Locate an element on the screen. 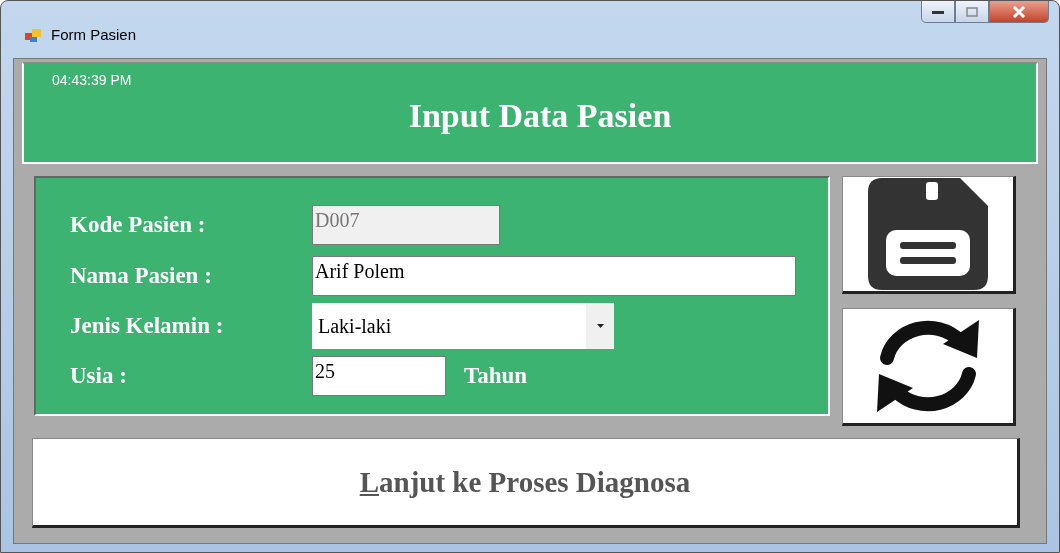 This screenshot has width=1060, height=553. unit-label: Tahun is located at coordinates (496, 376).